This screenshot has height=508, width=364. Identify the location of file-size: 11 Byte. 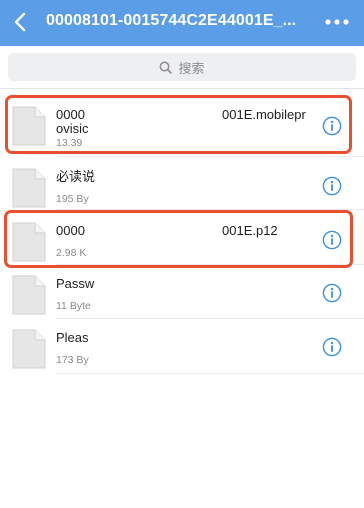
(73, 306).